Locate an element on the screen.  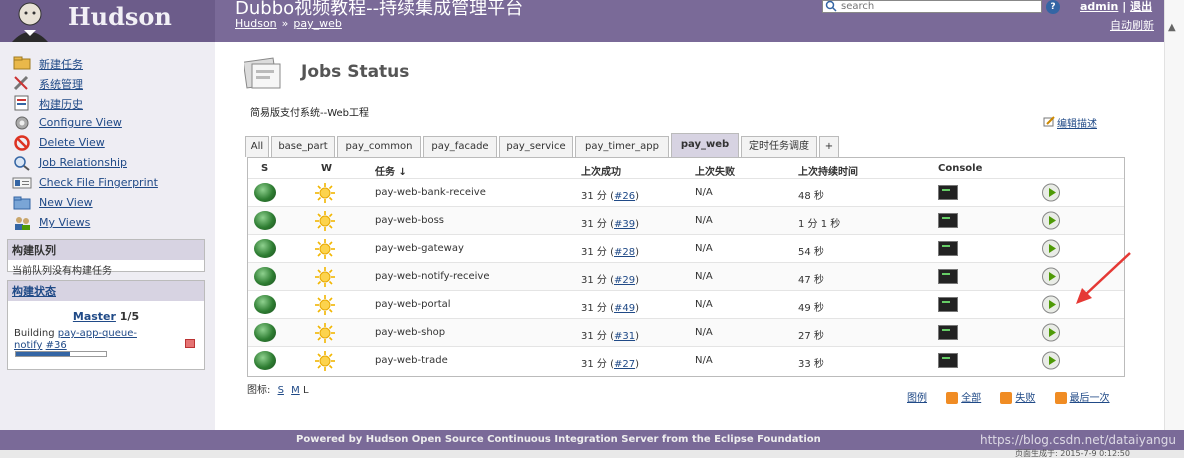
sidebar-item-job-relationship: Job Relationship is located at coordinates (109, 163).